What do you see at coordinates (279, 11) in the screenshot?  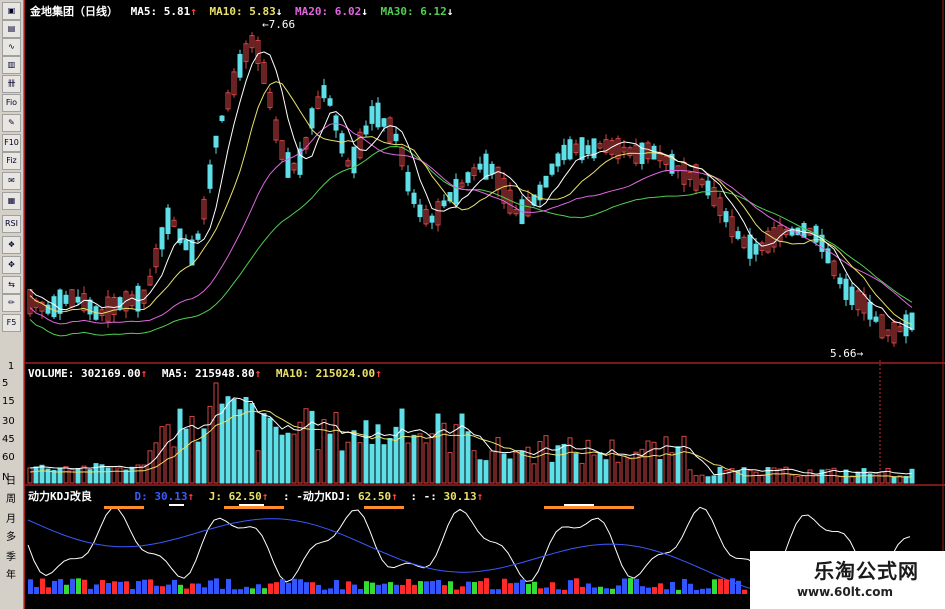 I see `ma10-arrow: ↓` at bounding box center [279, 11].